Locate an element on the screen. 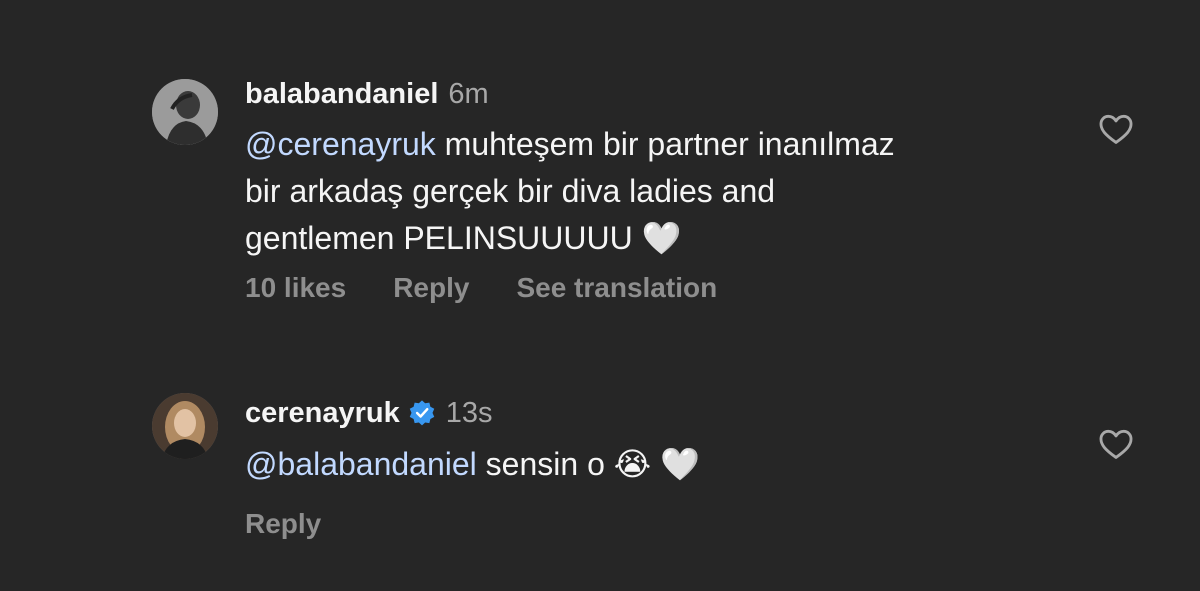 The width and height of the screenshot is (1200, 591). comment-actions: Reply is located at coordinates (306, 524).